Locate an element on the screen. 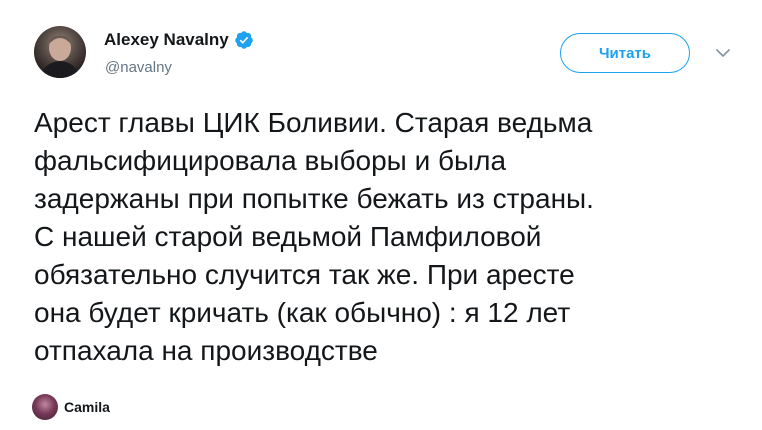 This screenshot has height=430, width=762. user-avatar is located at coordinates (45, 407).